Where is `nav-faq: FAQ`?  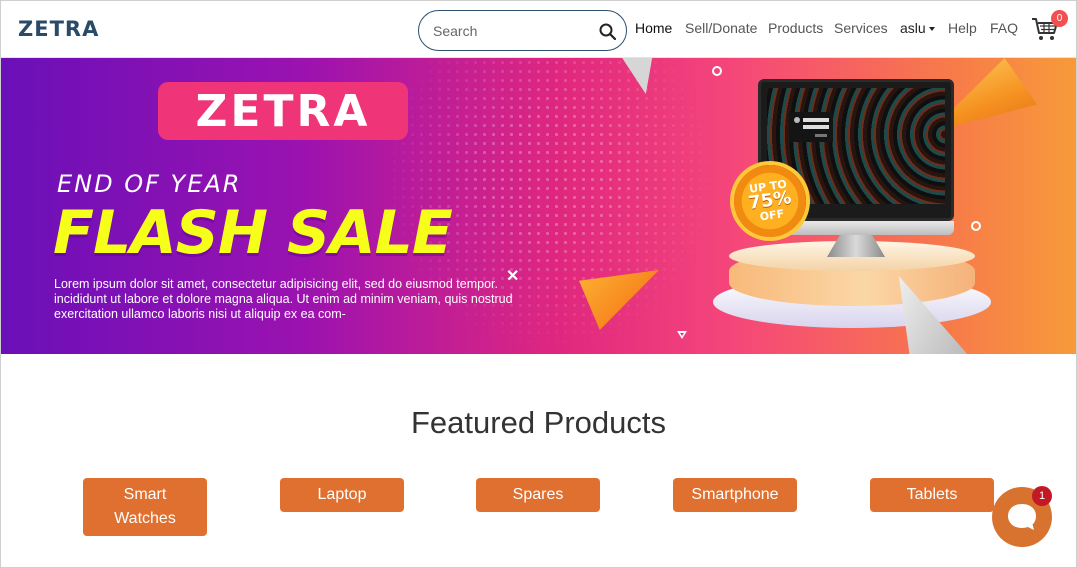
nav-faq: FAQ is located at coordinates (1004, 28).